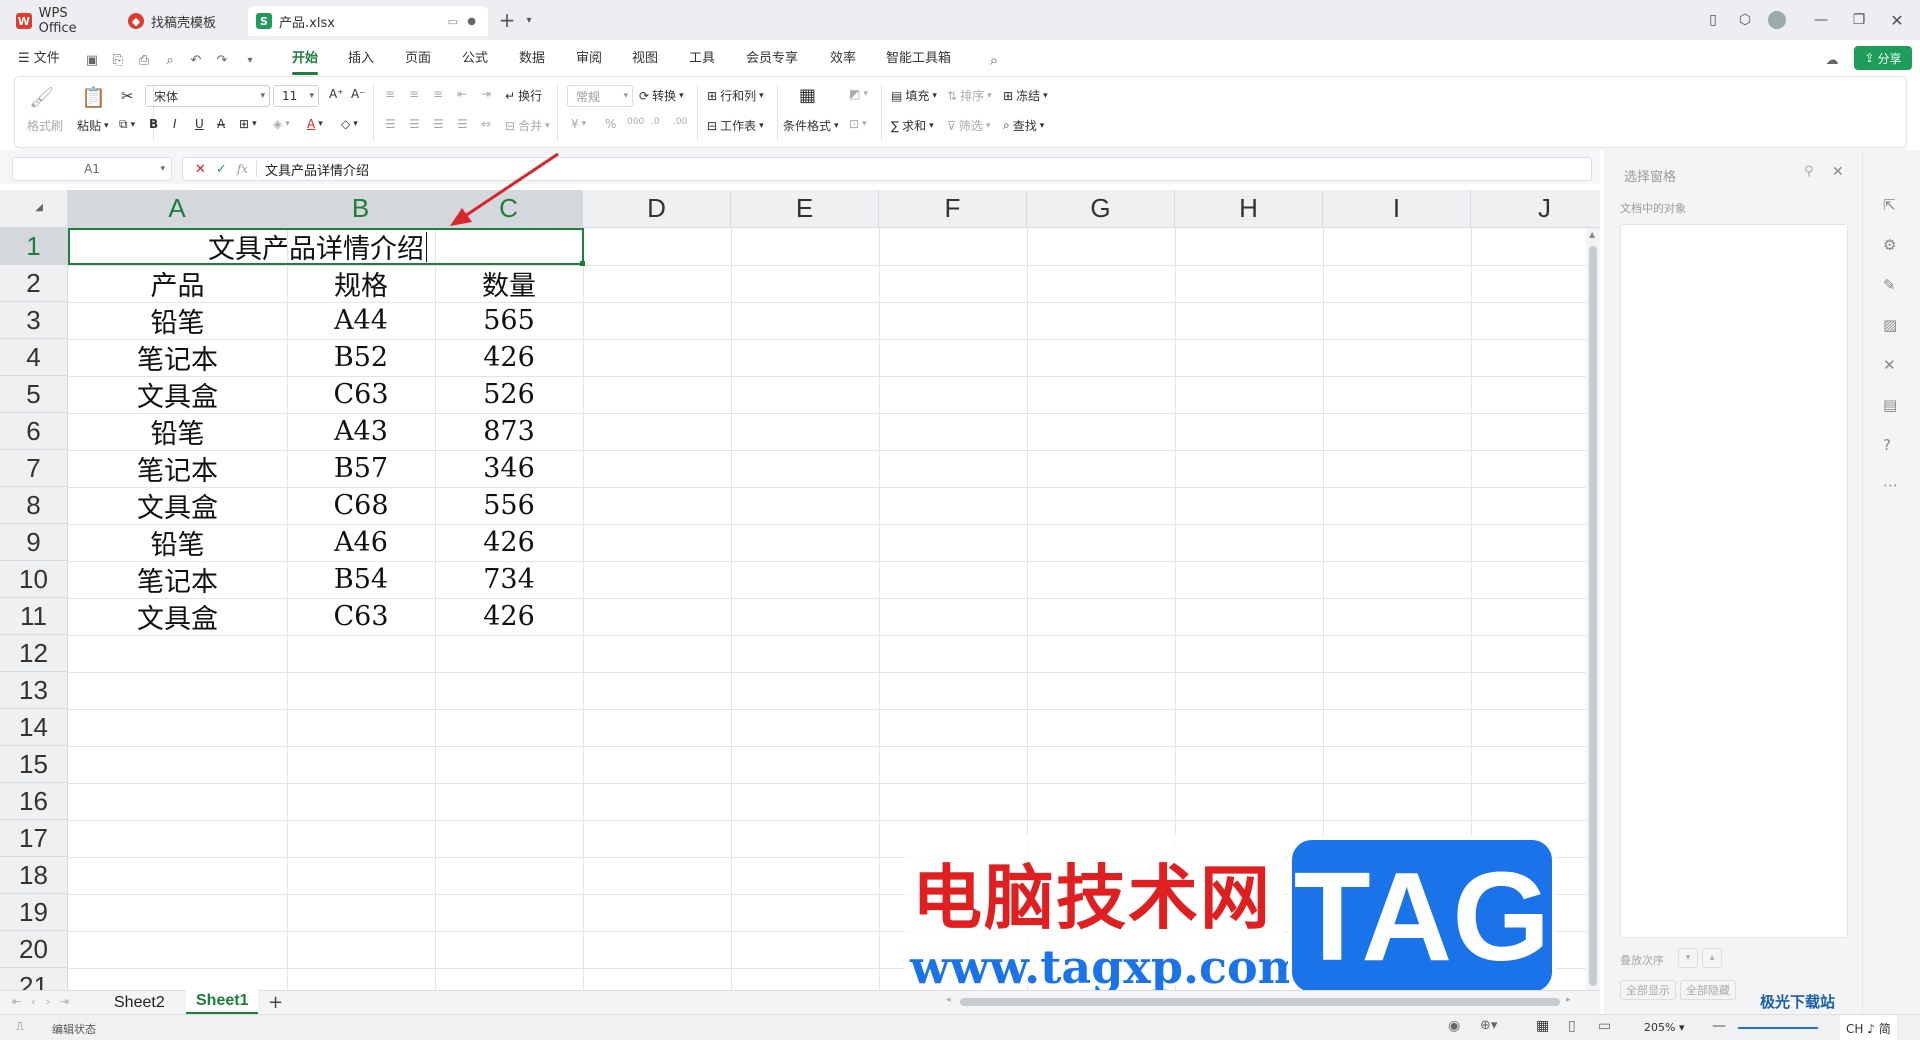 This screenshot has height=1040, width=1920. What do you see at coordinates (600, 96) in the screenshot?
I see `number-format-select: 常规 ▾` at bounding box center [600, 96].